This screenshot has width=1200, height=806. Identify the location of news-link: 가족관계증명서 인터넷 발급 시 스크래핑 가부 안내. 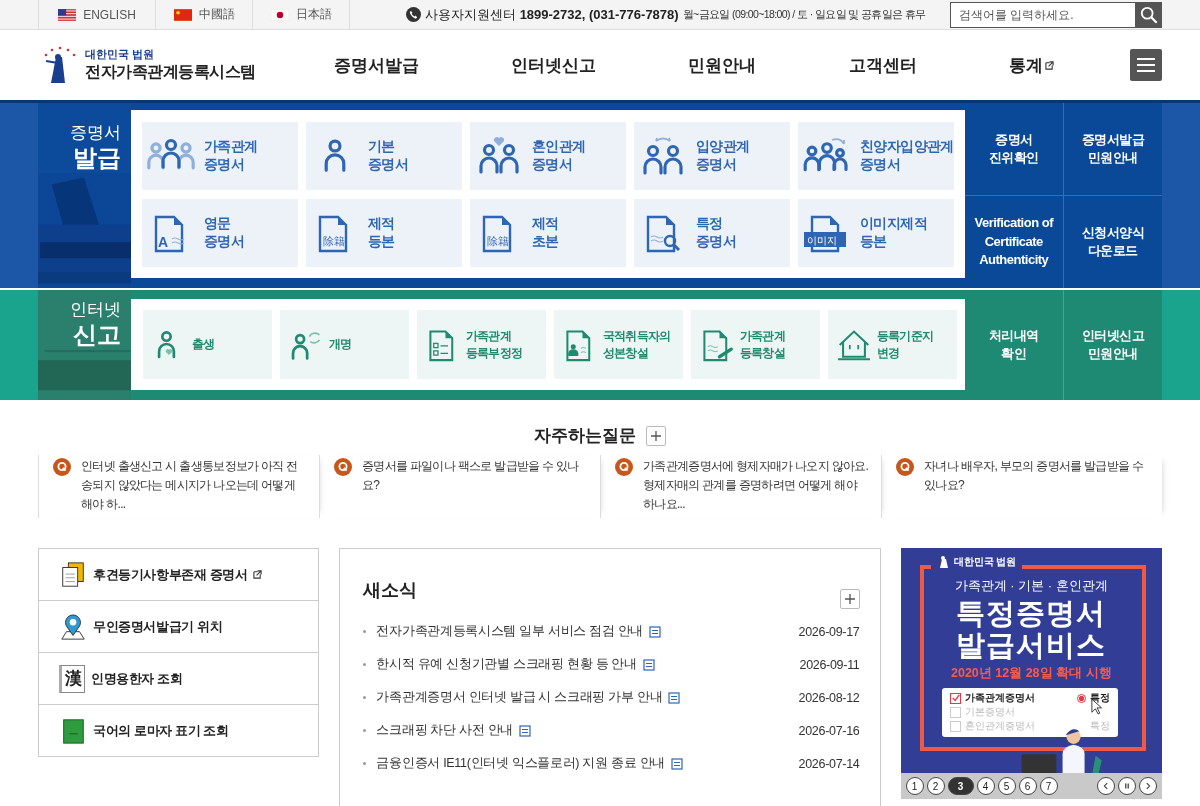
(519, 697).